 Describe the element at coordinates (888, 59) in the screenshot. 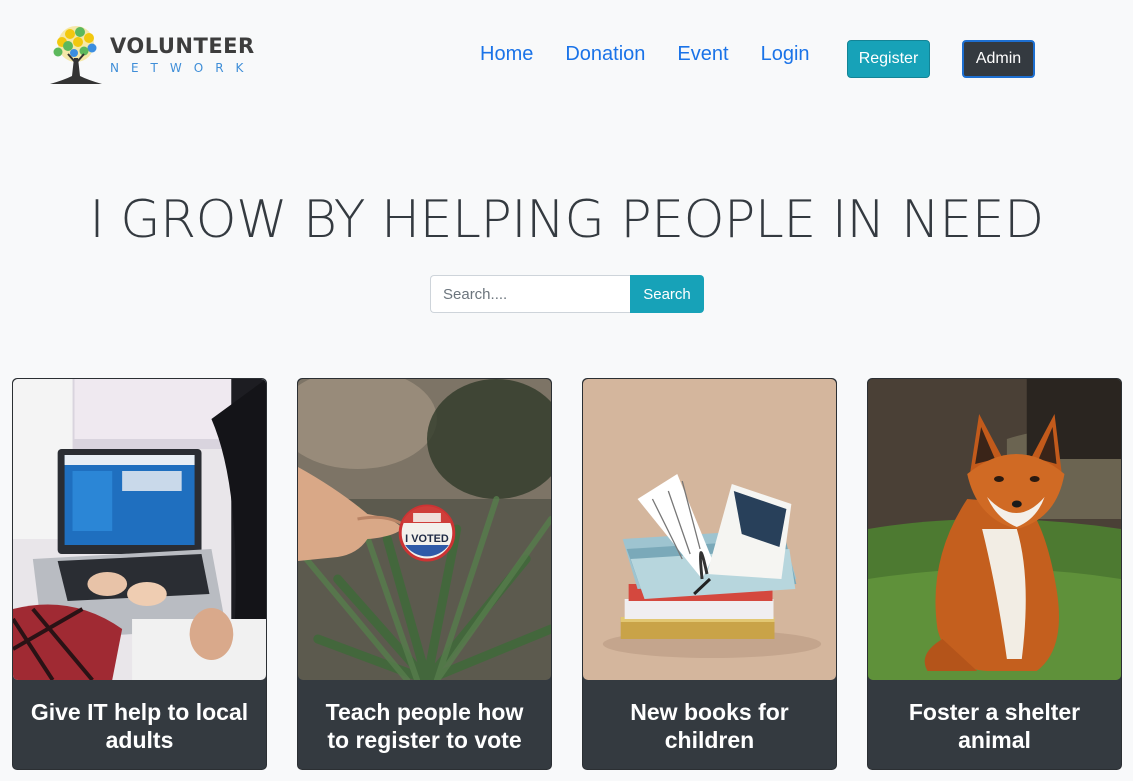

I see `register-button: Register` at that location.